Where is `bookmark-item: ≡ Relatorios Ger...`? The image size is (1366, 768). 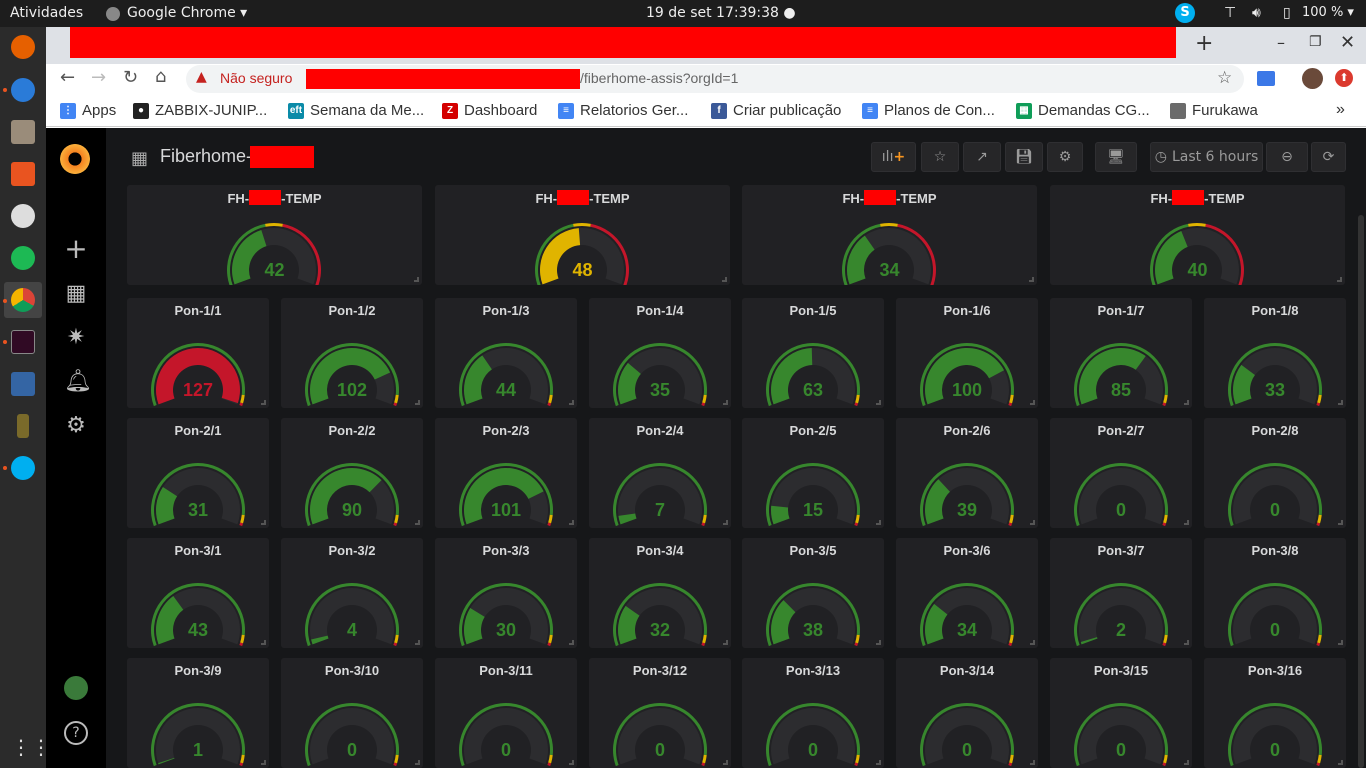 bookmark-item: ≡ Relatorios Ger... is located at coordinates (623, 110).